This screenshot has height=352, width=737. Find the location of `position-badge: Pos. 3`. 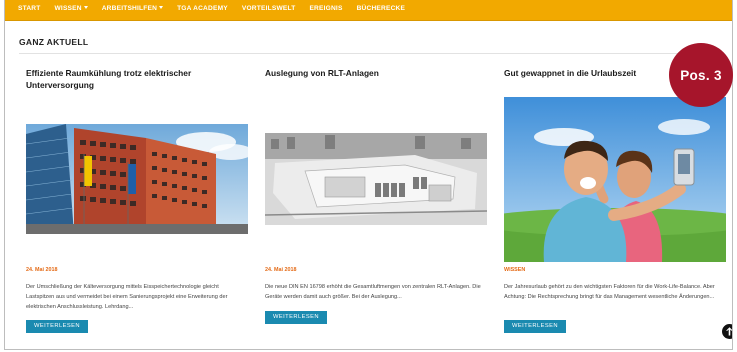

position-badge: Pos. 3 is located at coordinates (701, 75).